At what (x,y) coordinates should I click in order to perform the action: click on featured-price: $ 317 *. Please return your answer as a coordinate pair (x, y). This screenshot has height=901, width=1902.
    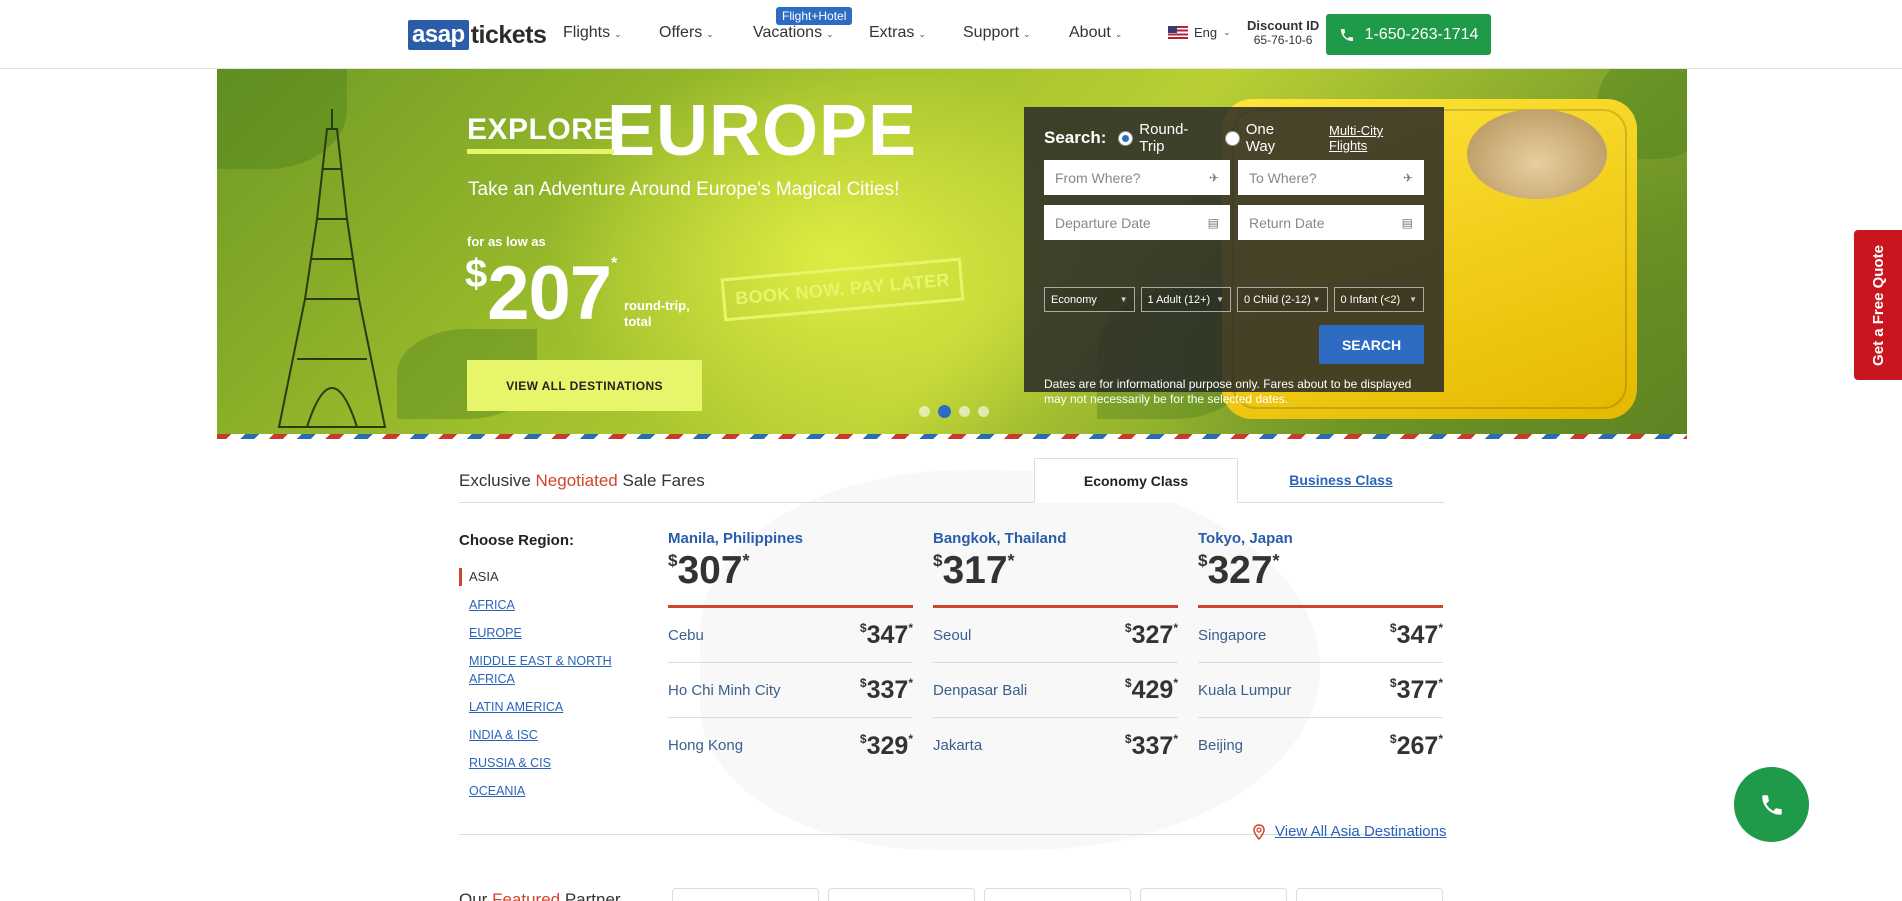
    Looking at the image, I should click on (1055, 571).